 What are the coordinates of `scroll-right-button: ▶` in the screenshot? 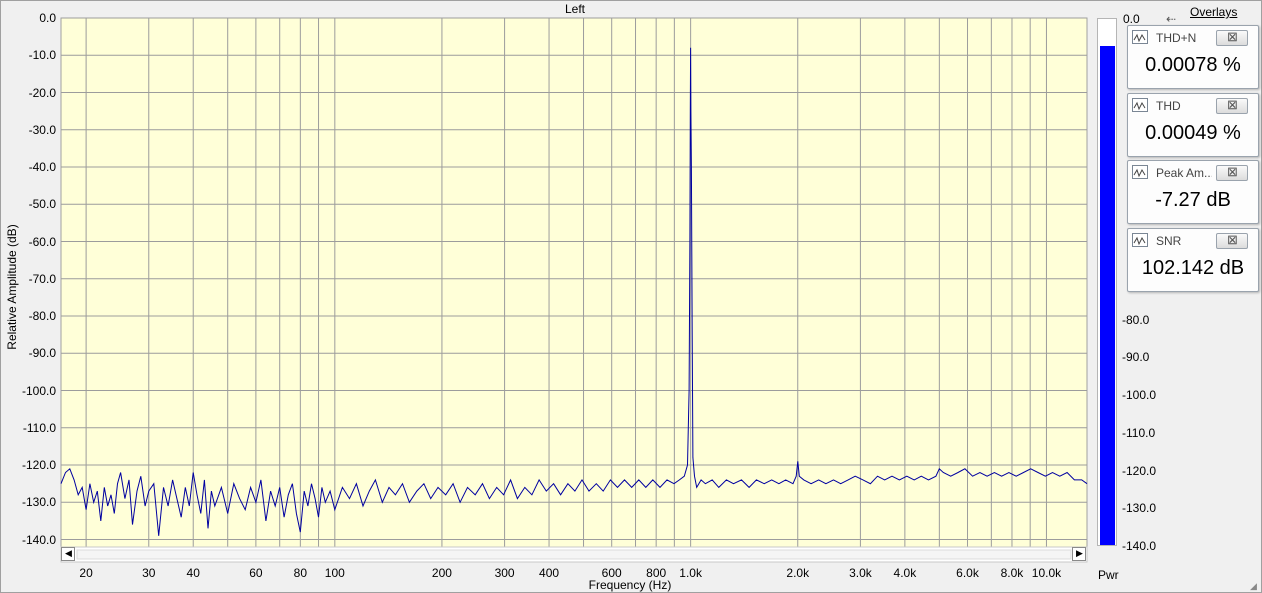 It's located at (1079, 554).